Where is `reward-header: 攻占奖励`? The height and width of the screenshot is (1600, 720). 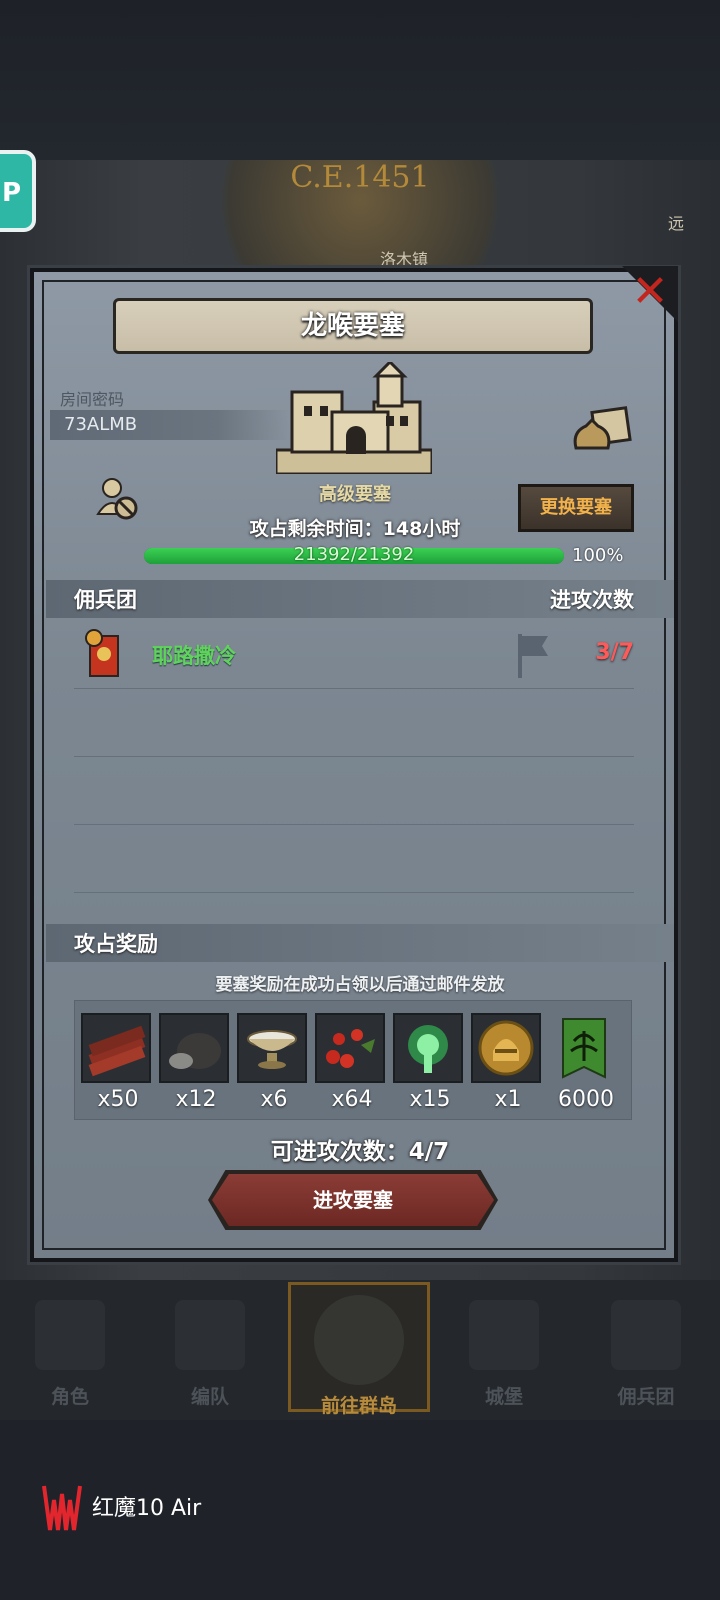 reward-header: 攻占奖励 is located at coordinates (116, 944).